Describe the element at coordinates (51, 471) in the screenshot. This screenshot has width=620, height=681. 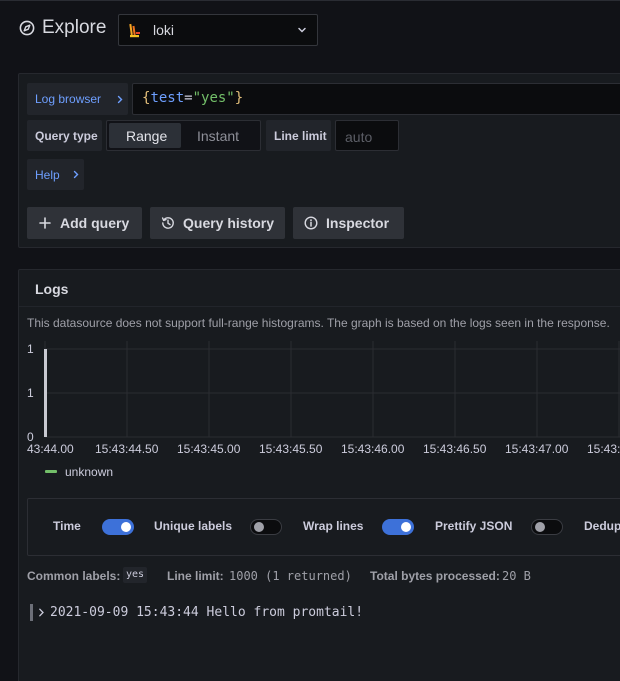
I see `legend-swatch` at that location.